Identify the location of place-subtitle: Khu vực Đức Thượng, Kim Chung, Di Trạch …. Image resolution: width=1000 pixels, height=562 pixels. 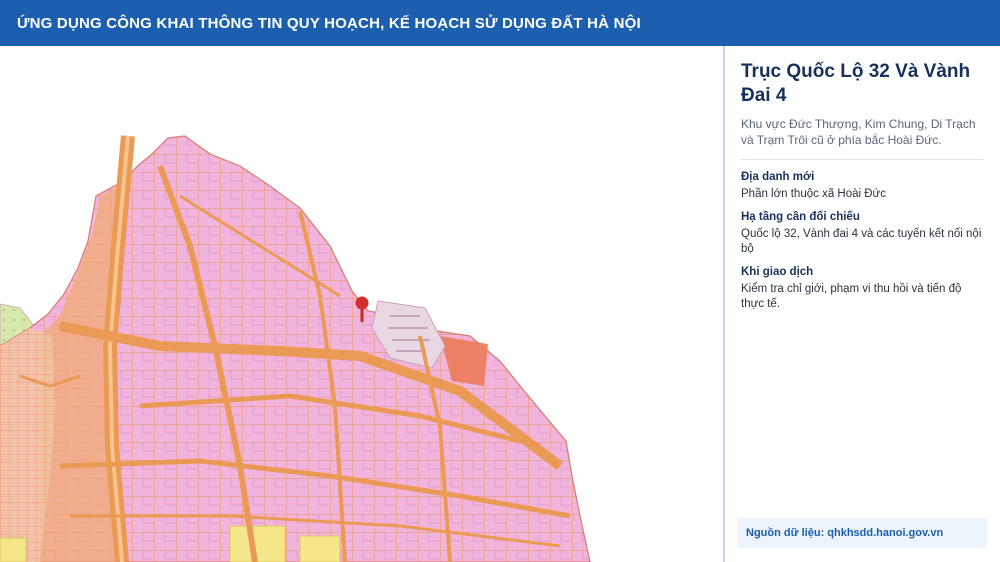
(858, 132).